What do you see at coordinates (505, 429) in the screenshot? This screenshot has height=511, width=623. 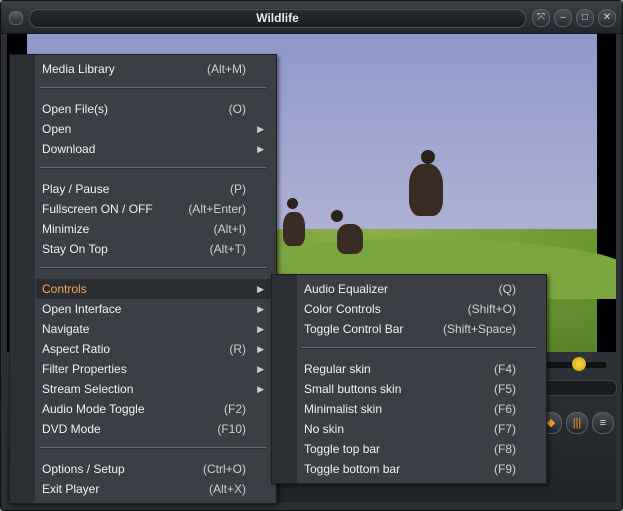 I see `menu-item-shortcut: (F7)` at bounding box center [505, 429].